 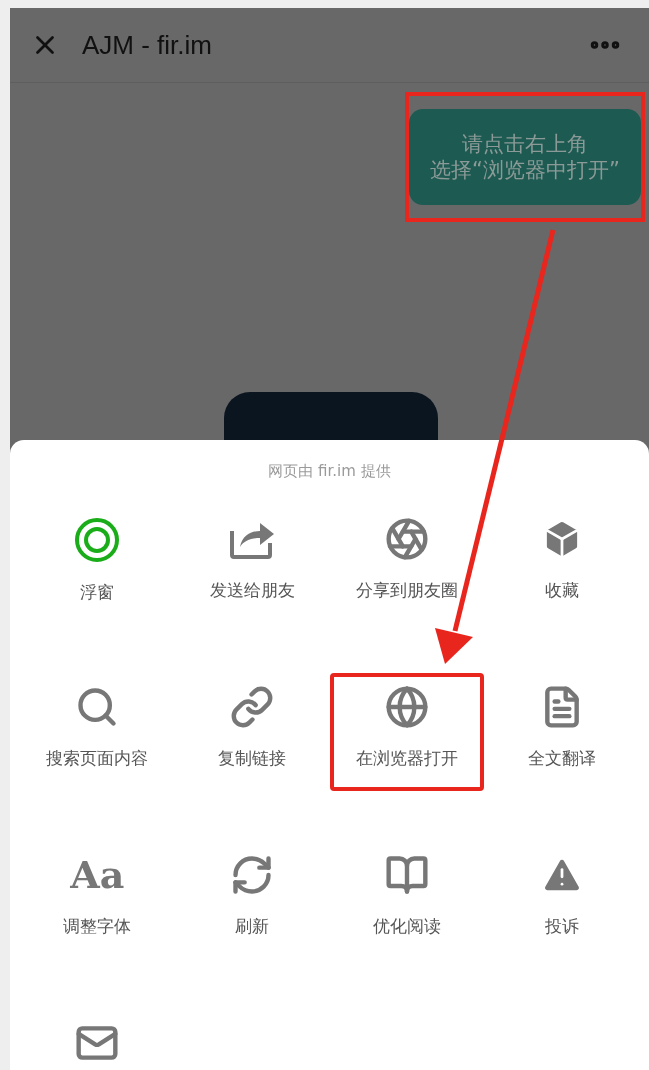 I want to click on menu-item: 发送给朋友, so click(x=252, y=564).